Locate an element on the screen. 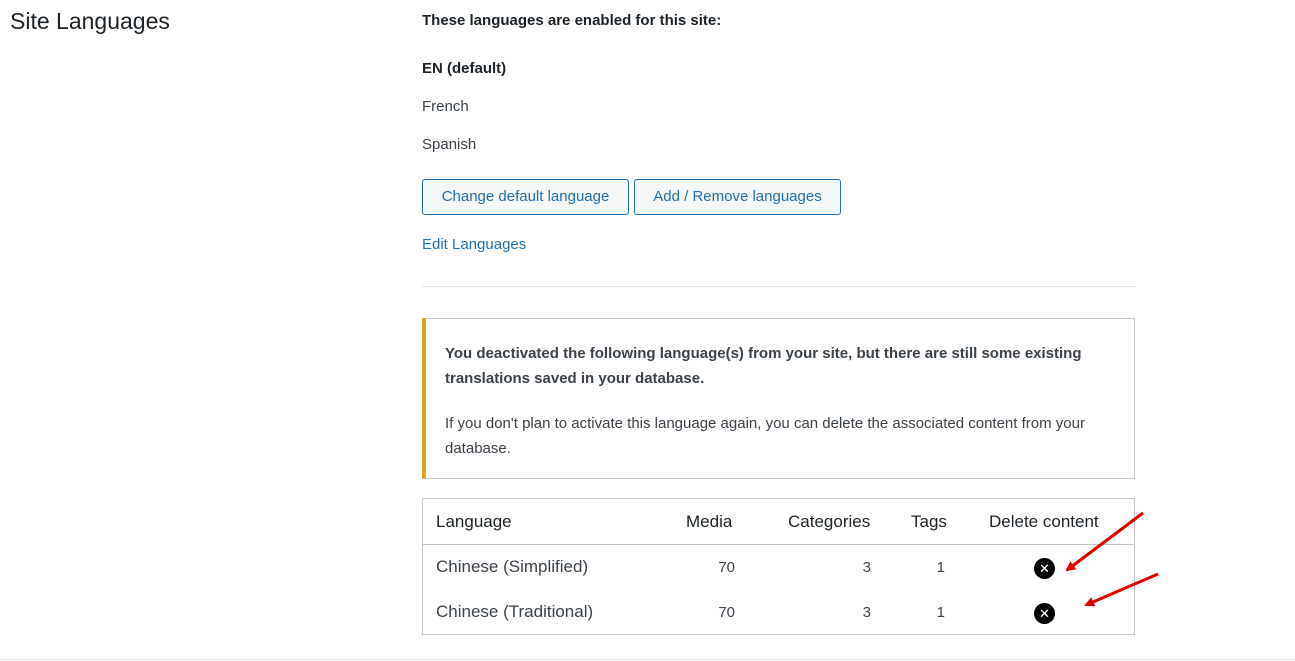 The image size is (1295, 661). annotation-arrows is located at coordinates (1112, 559).